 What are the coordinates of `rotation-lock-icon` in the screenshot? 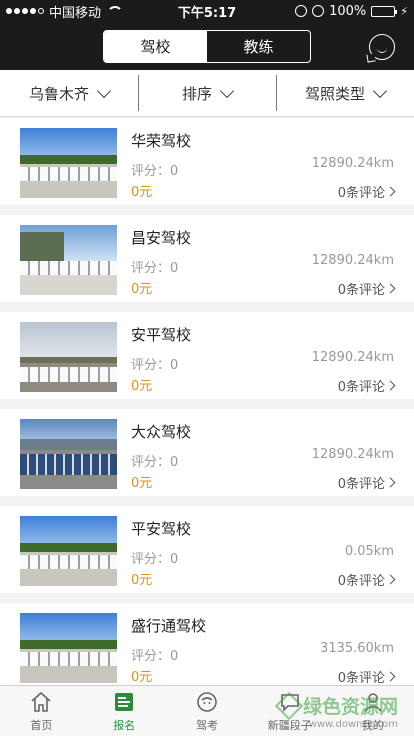 It's located at (301, 11).